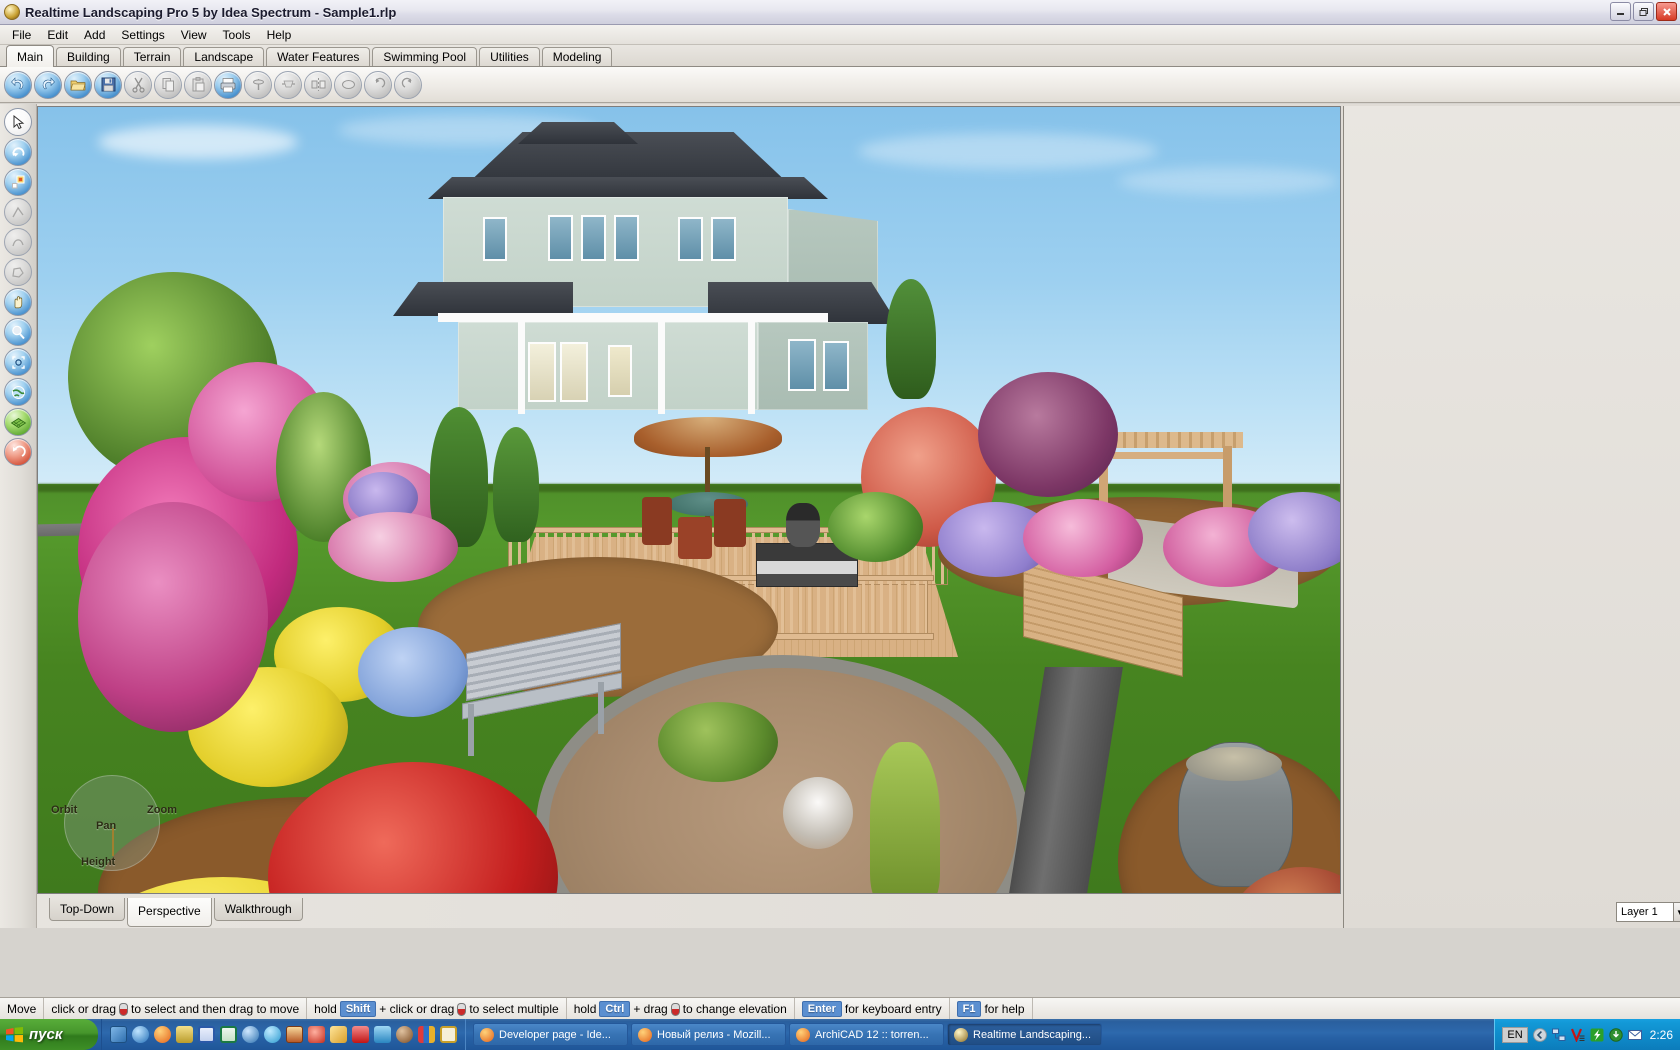  What do you see at coordinates (228, 1034) in the screenshot?
I see `excel-icon` at bounding box center [228, 1034].